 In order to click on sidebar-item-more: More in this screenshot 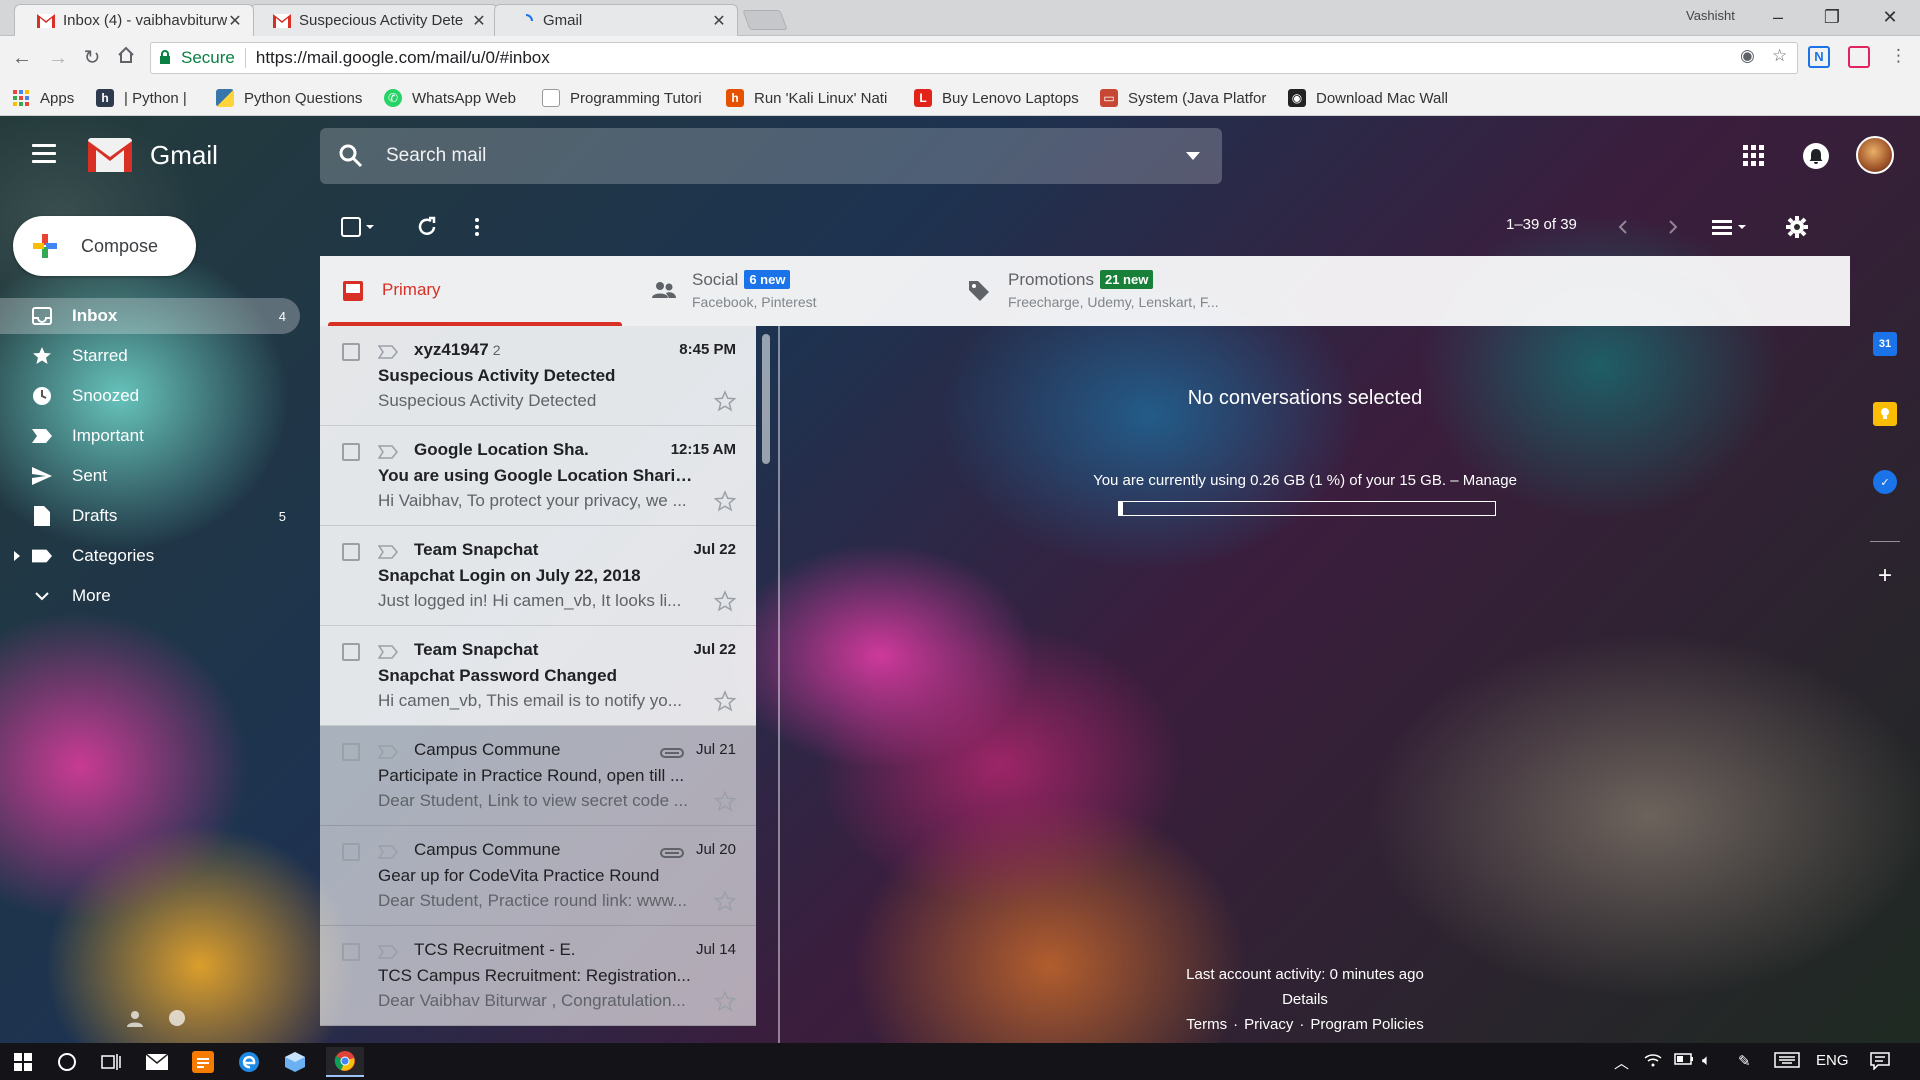, I will do `click(150, 596)`.